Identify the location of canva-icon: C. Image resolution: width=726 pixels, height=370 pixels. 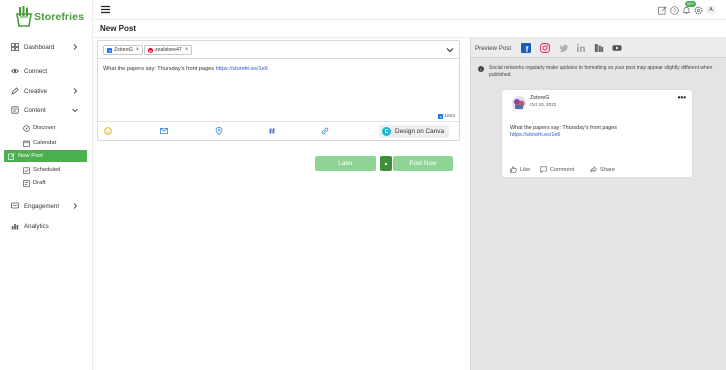
(386, 131).